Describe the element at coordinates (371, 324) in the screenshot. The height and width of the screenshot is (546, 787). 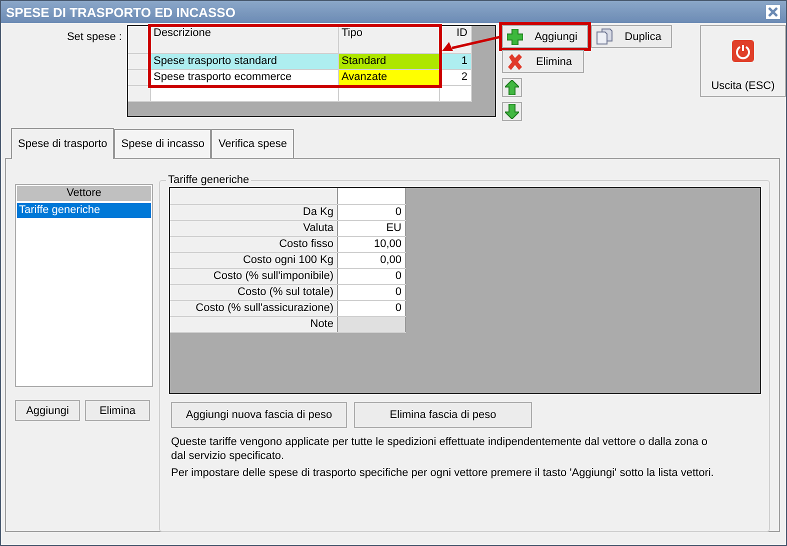
I see `value-cell` at that location.